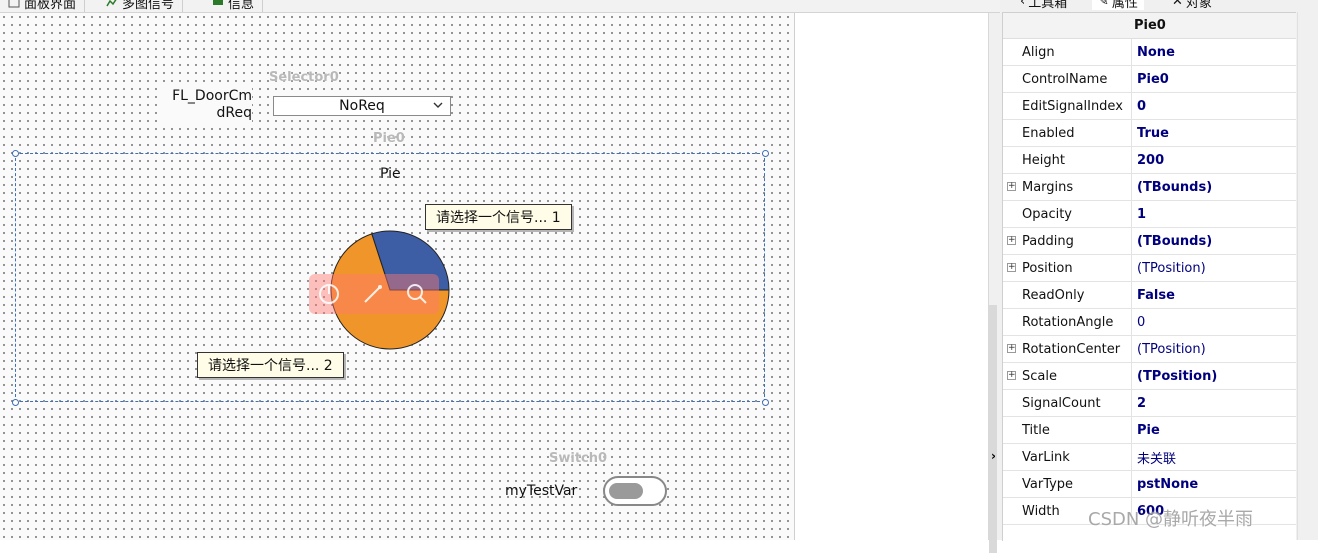 The height and width of the screenshot is (553, 1318). I want to click on search-icon, so click(417, 294).